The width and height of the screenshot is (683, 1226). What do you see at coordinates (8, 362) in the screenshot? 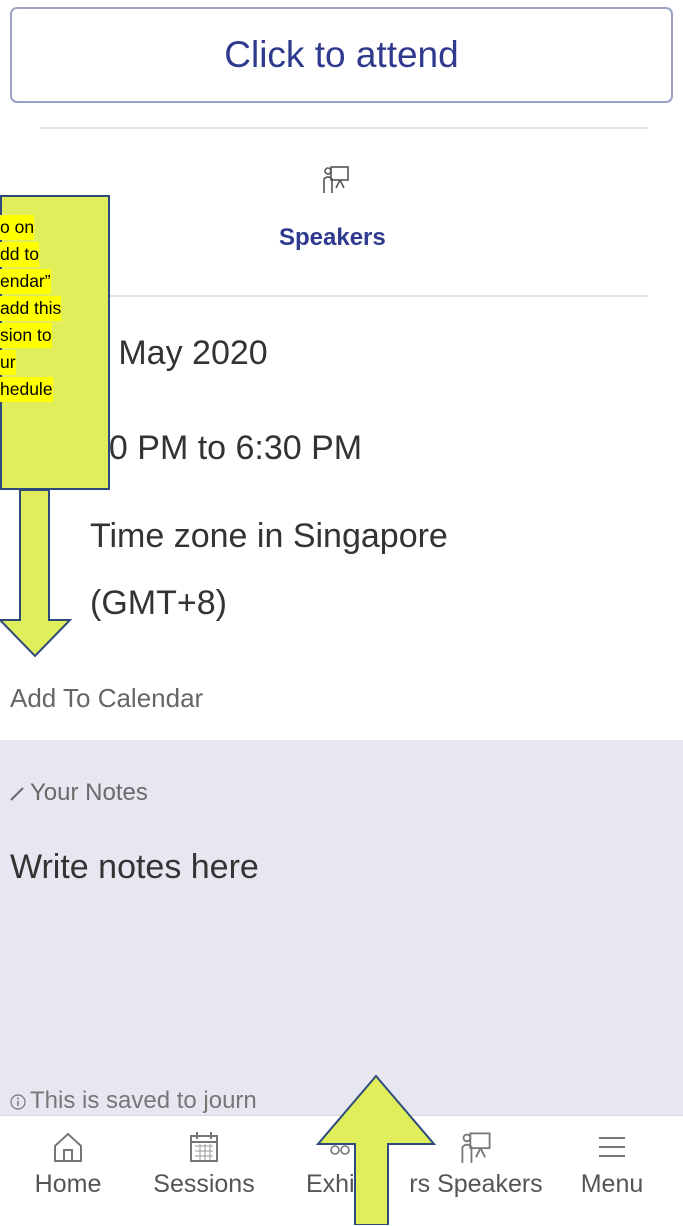
I see `callout-line: ur` at bounding box center [8, 362].